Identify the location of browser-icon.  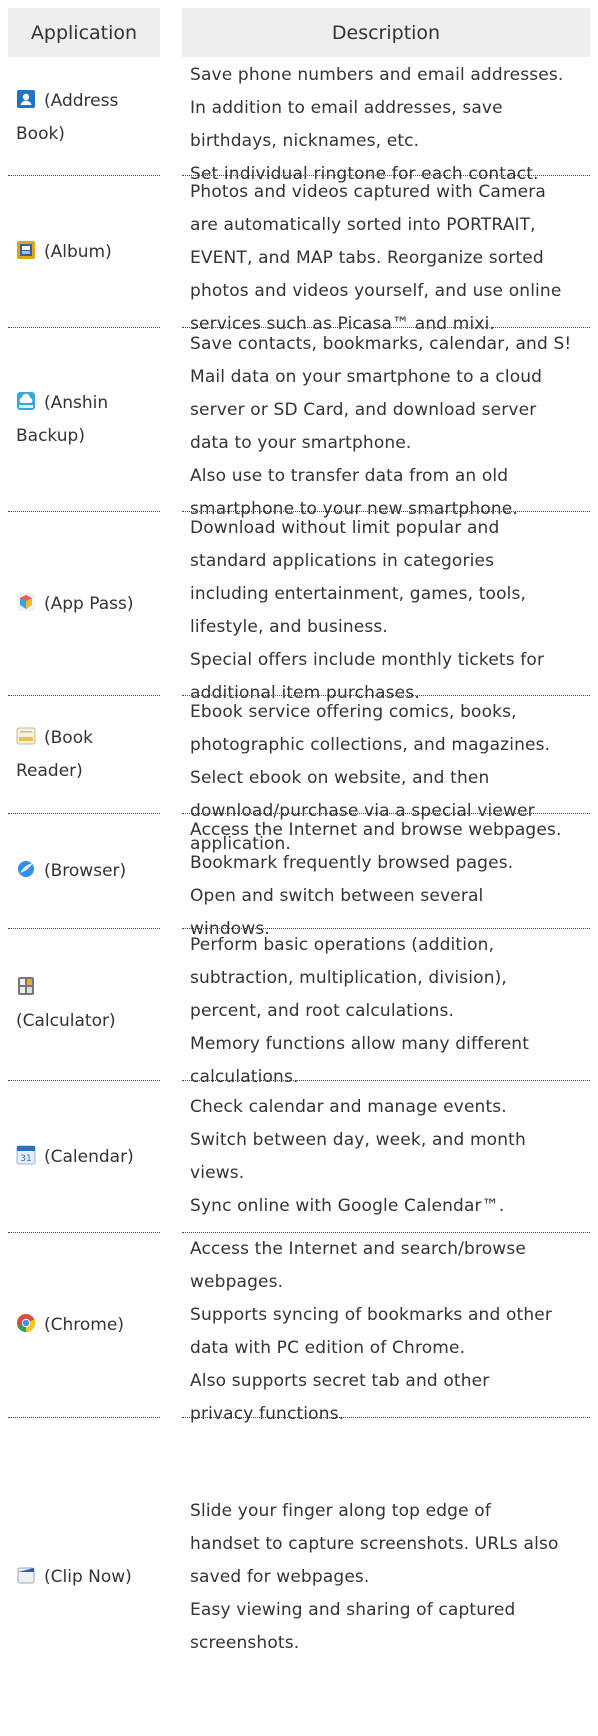
(26, 869).